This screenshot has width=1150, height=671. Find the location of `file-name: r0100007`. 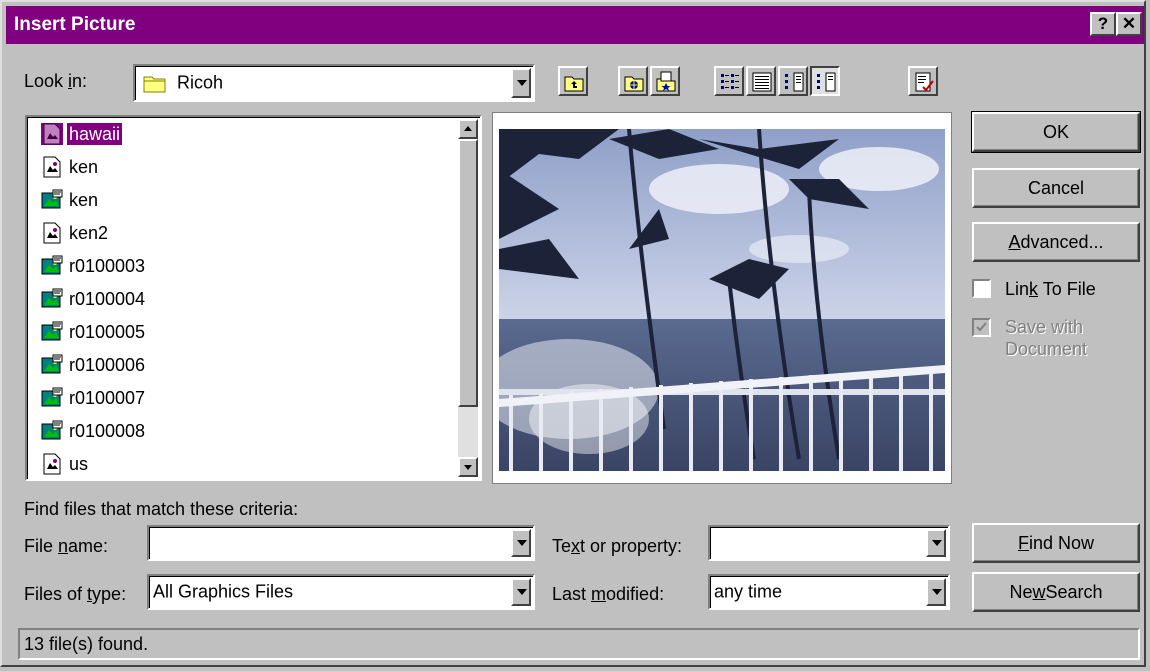

file-name: r0100007 is located at coordinates (107, 398).